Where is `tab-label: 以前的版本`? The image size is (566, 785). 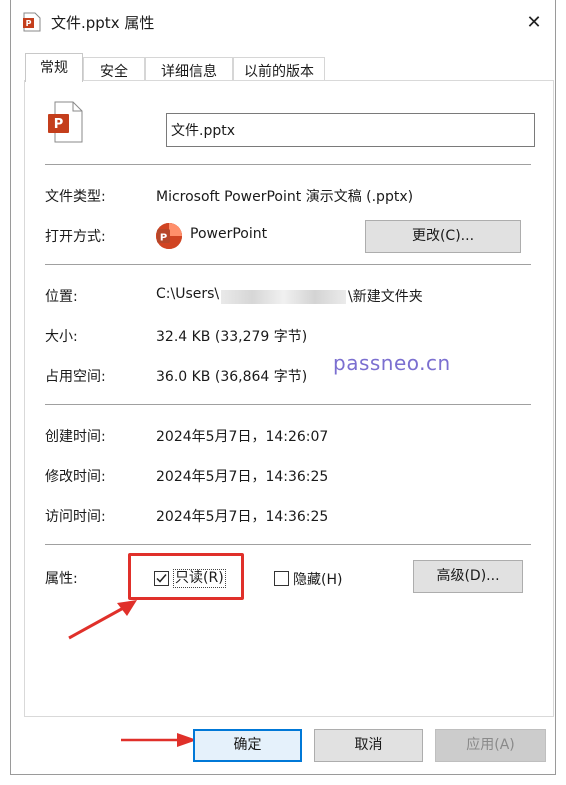
tab-label: 以前的版本 is located at coordinates (279, 72).